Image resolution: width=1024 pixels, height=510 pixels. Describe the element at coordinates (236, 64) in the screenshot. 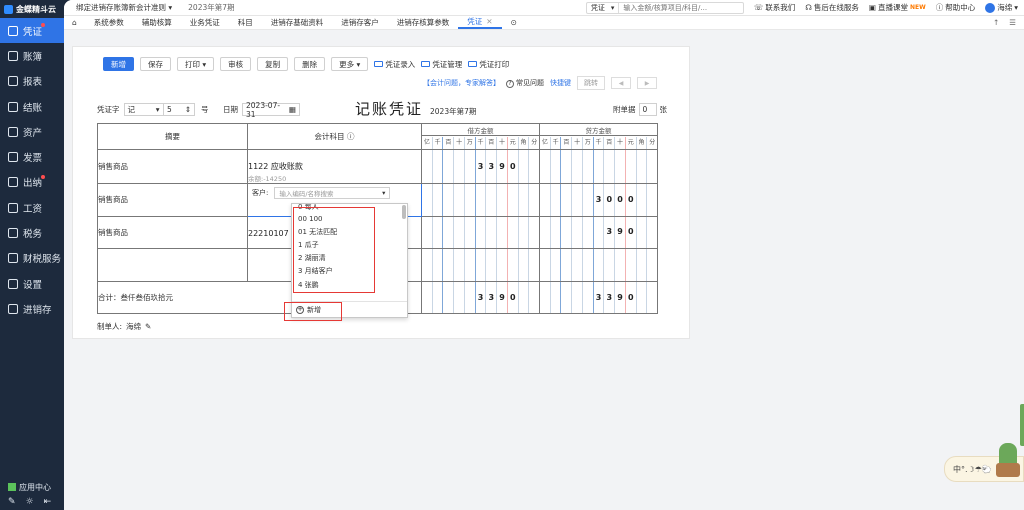

I see `audit-button: 审核` at that location.